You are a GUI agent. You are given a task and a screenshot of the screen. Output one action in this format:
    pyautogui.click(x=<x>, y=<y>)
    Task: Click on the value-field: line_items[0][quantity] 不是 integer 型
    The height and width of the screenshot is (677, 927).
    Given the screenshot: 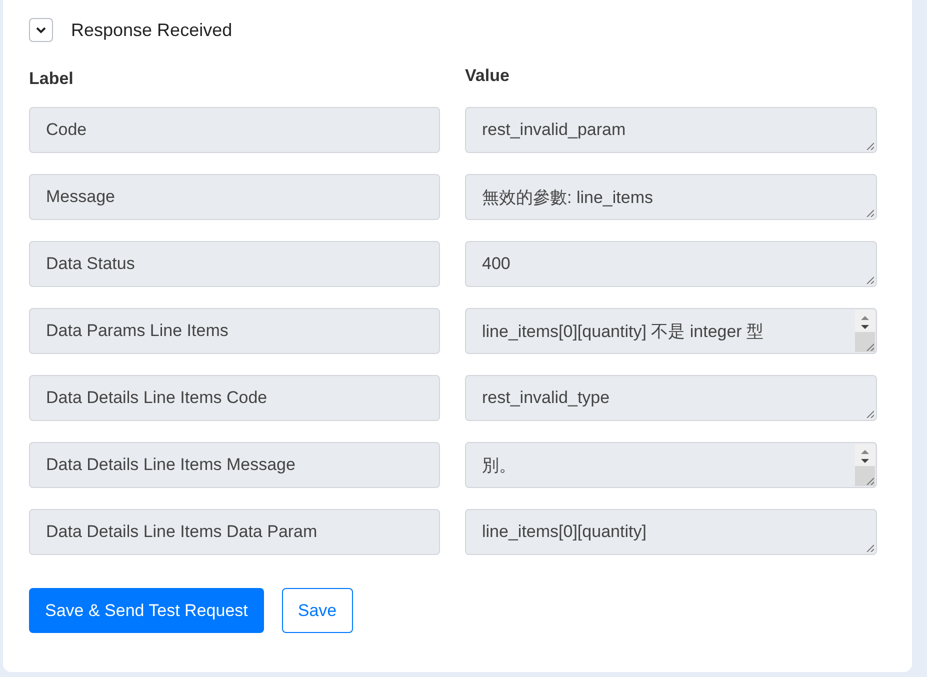 What is the action you would take?
    pyautogui.click(x=671, y=331)
    